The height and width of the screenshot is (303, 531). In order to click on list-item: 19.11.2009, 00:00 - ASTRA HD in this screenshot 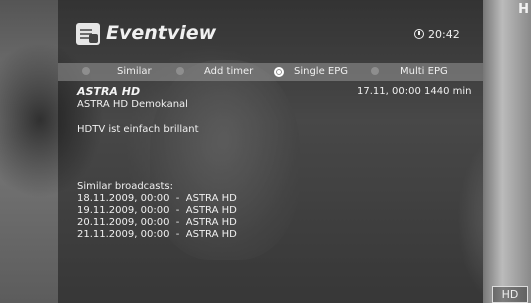, I will do `click(157, 211)`.